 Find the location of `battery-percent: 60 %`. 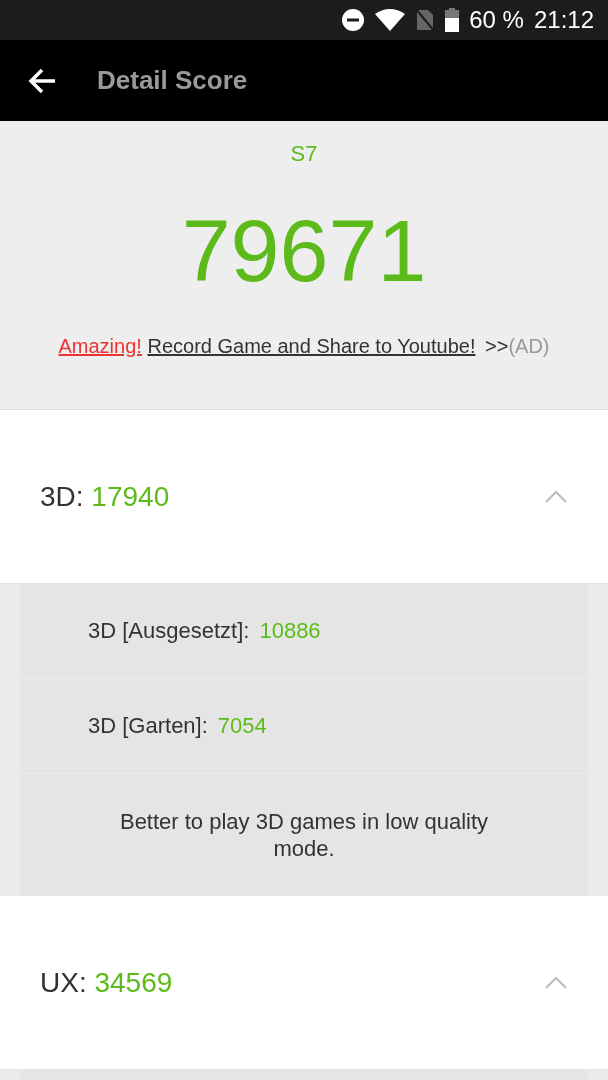

battery-percent: 60 % is located at coordinates (496, 20).